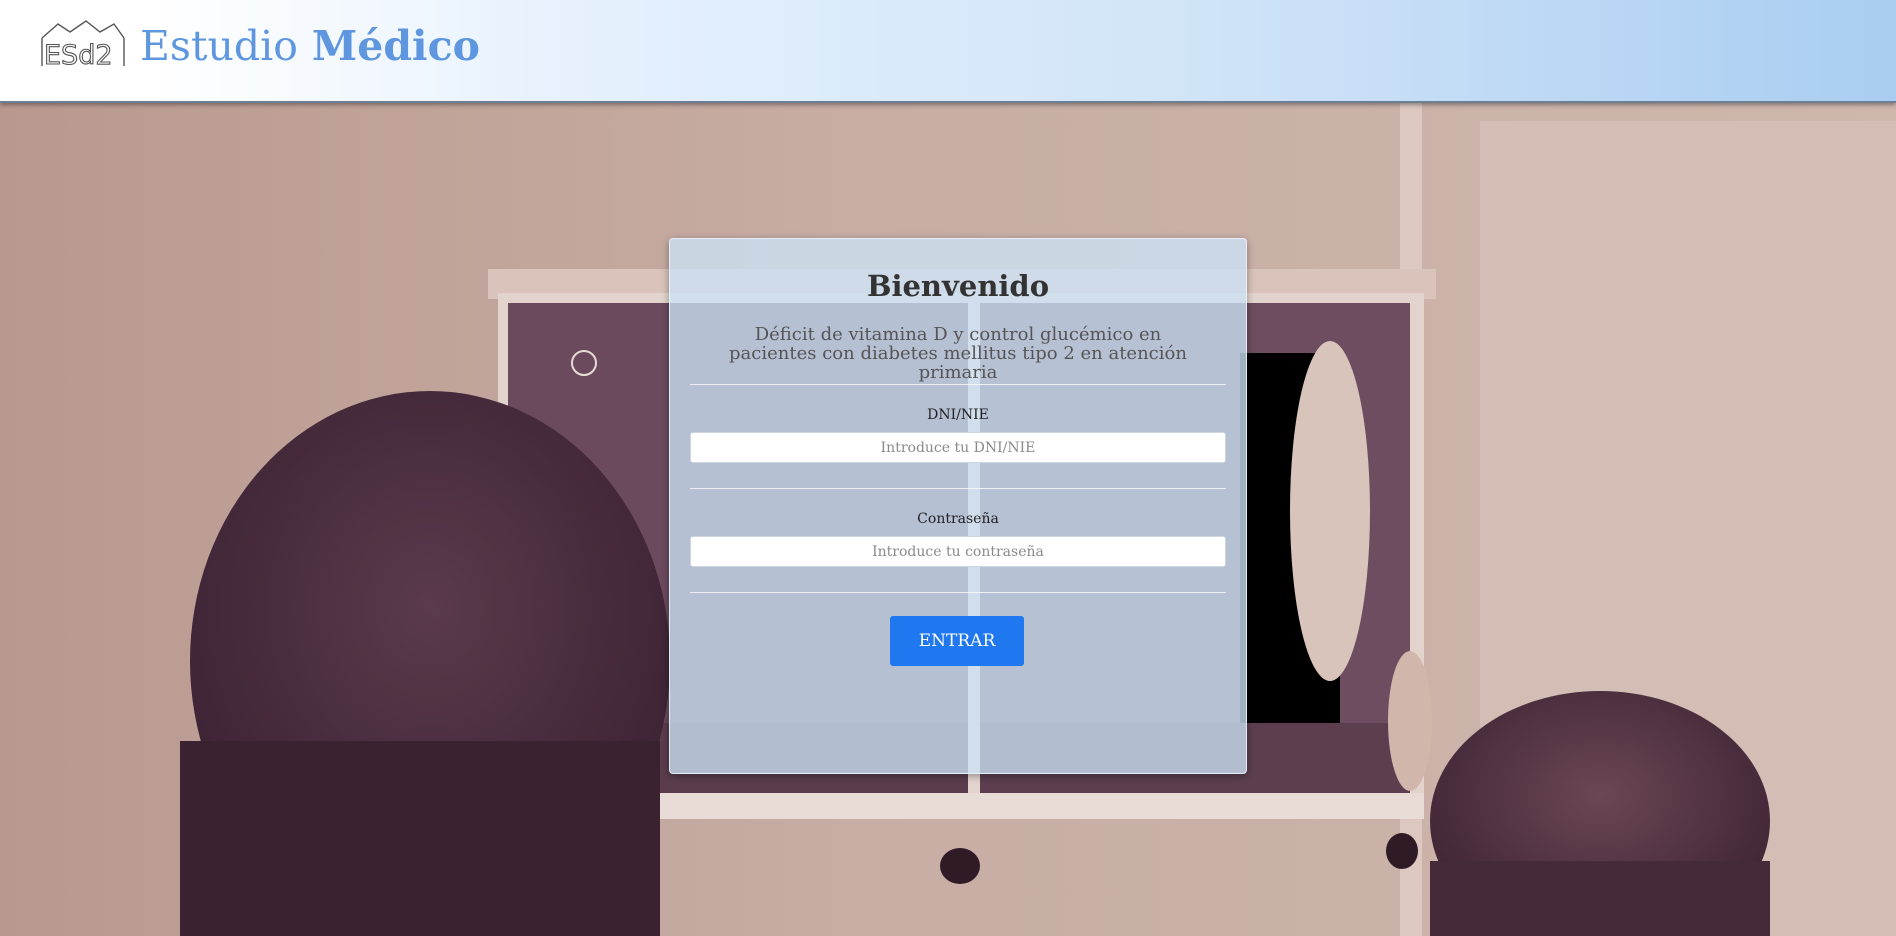  I want to click on site-header: ESd2 Estudio Médico, so click(948, 51).